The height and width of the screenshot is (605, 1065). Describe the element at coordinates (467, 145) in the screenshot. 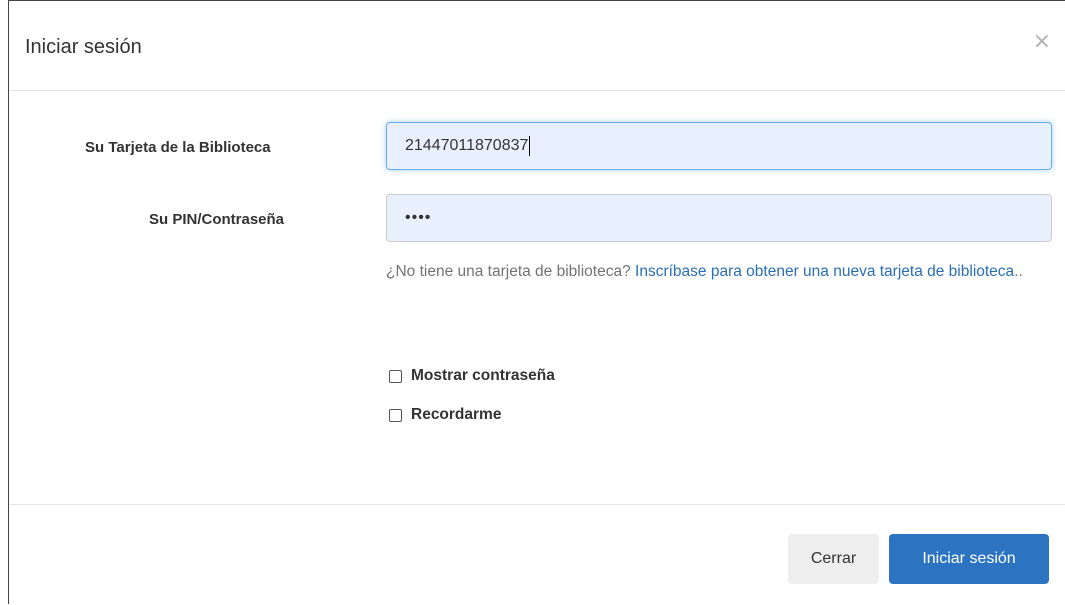

I see `card-number-value: 21447011870837` at that location.